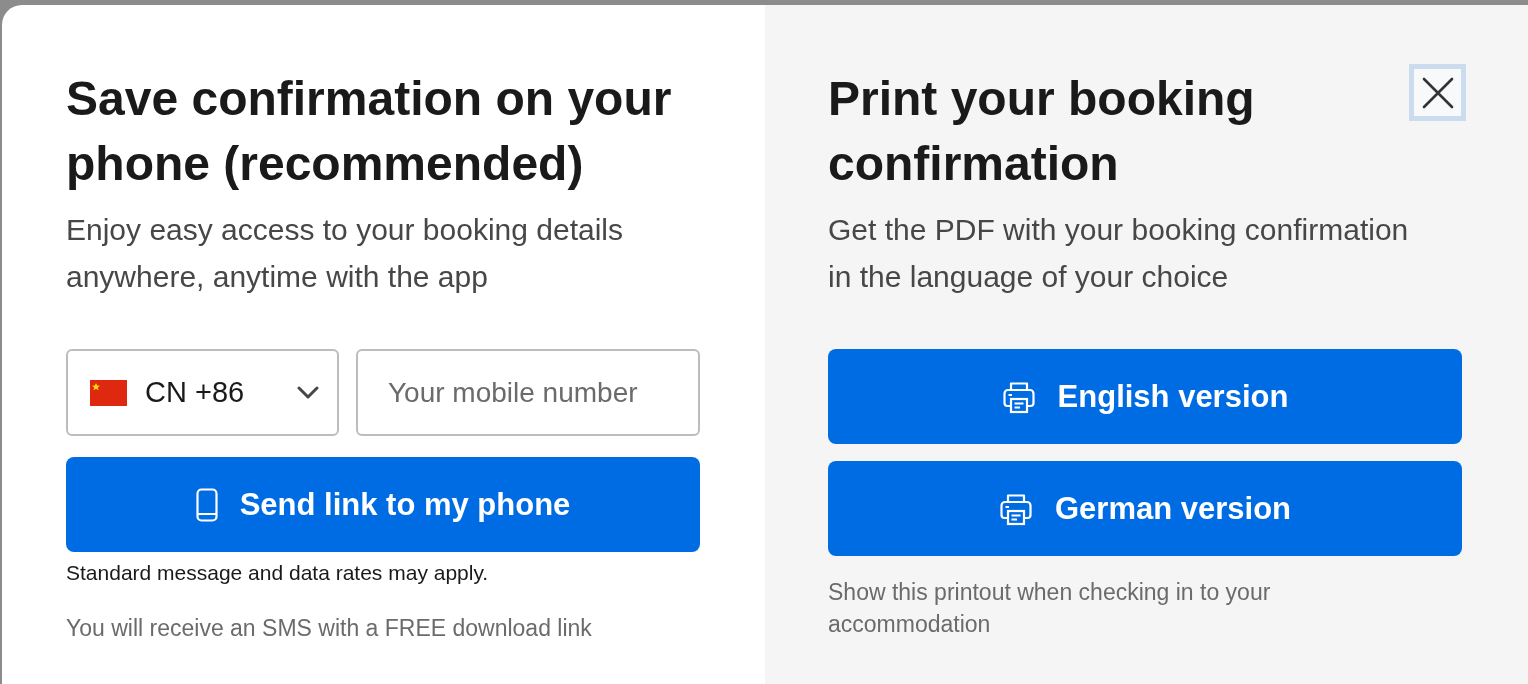  I want to click on phone-number-field: Your mobile number, so click(528, 392).